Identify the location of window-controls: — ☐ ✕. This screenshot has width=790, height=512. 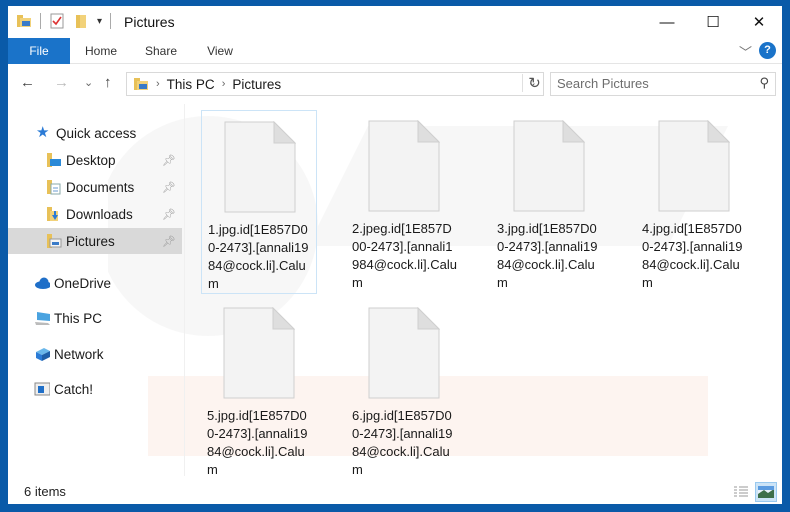
(713, 22).